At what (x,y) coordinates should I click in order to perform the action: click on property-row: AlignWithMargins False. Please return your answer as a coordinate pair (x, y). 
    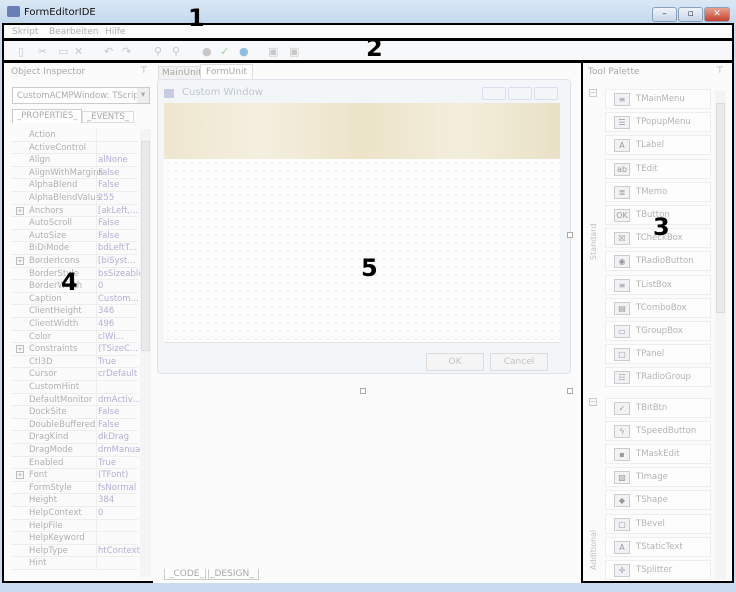
    Looking at the image, I should click on (76, 173).